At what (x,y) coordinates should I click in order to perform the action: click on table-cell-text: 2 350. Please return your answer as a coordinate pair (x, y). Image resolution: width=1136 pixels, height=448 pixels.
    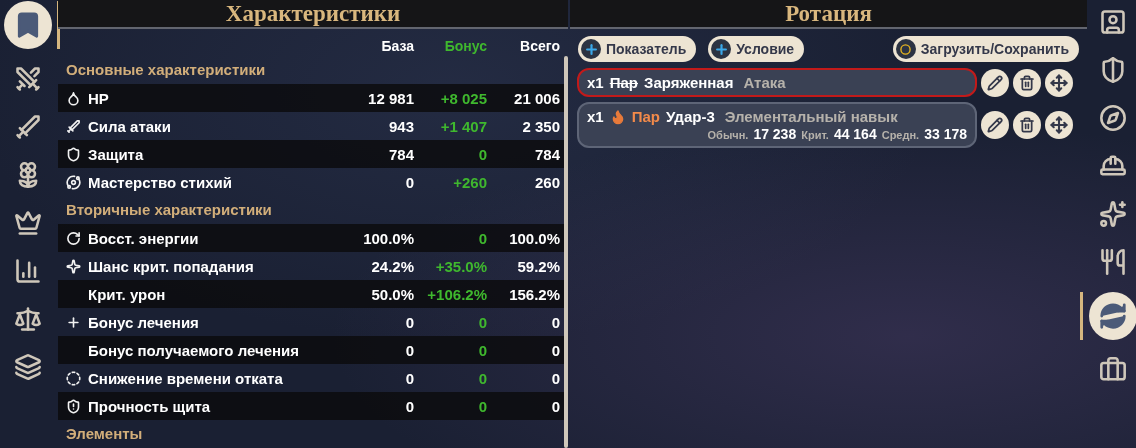
    Looking at the image, I should click on (540, 126).